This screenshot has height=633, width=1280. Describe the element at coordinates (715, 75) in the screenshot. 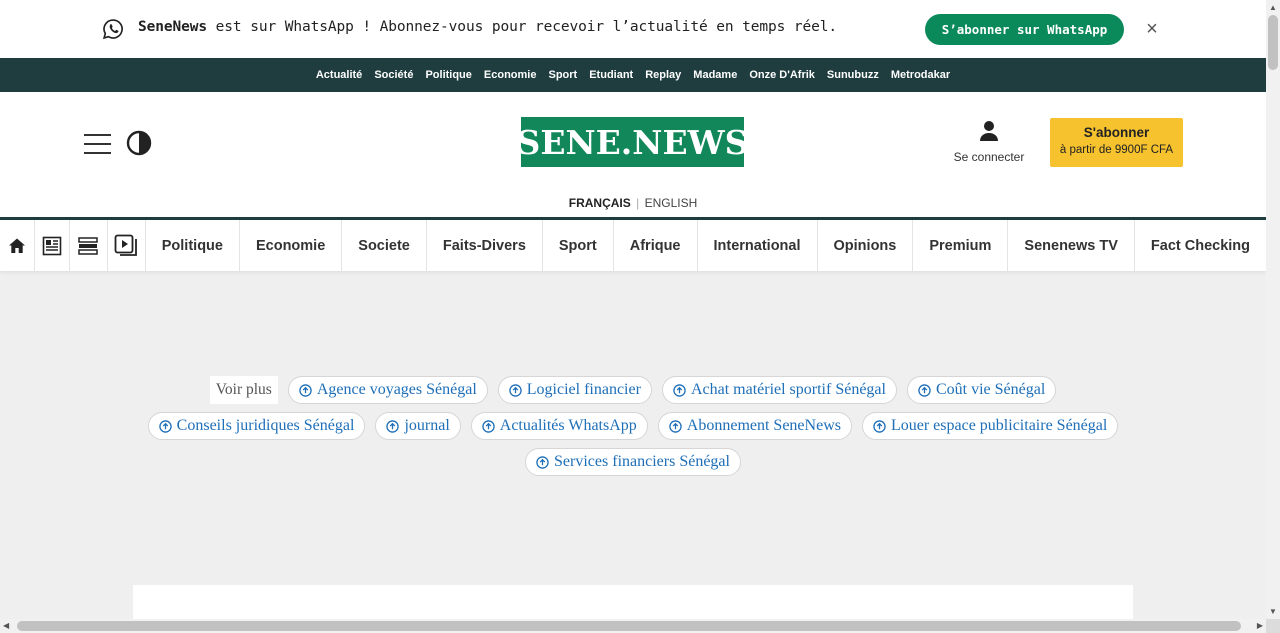

I see `top-nav-item-madame: Madame` at that location.